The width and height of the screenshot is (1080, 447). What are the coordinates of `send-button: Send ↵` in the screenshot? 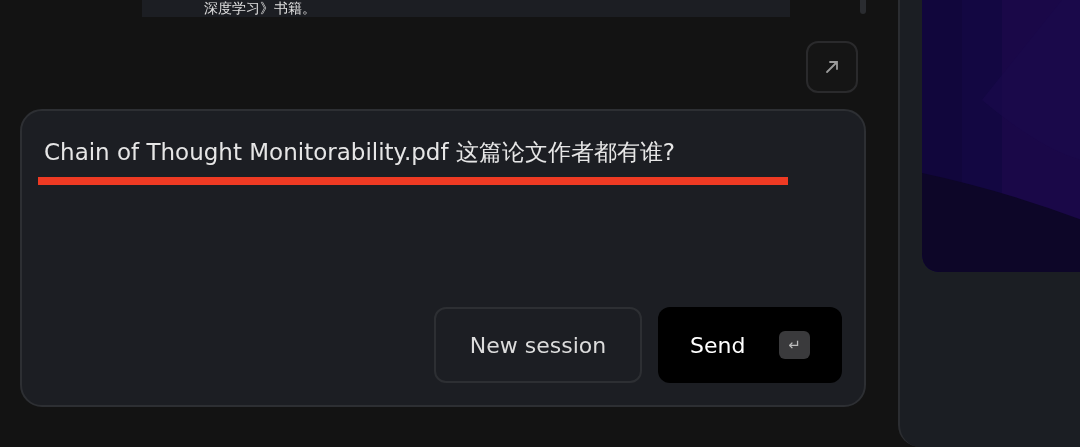 It's located at (750, 345).